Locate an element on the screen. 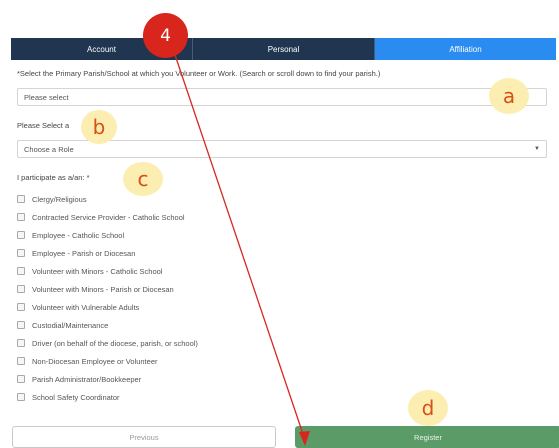 The height and width of the screenshot is (448, 559). annotation-d: d is located at coordinates (428, 408).